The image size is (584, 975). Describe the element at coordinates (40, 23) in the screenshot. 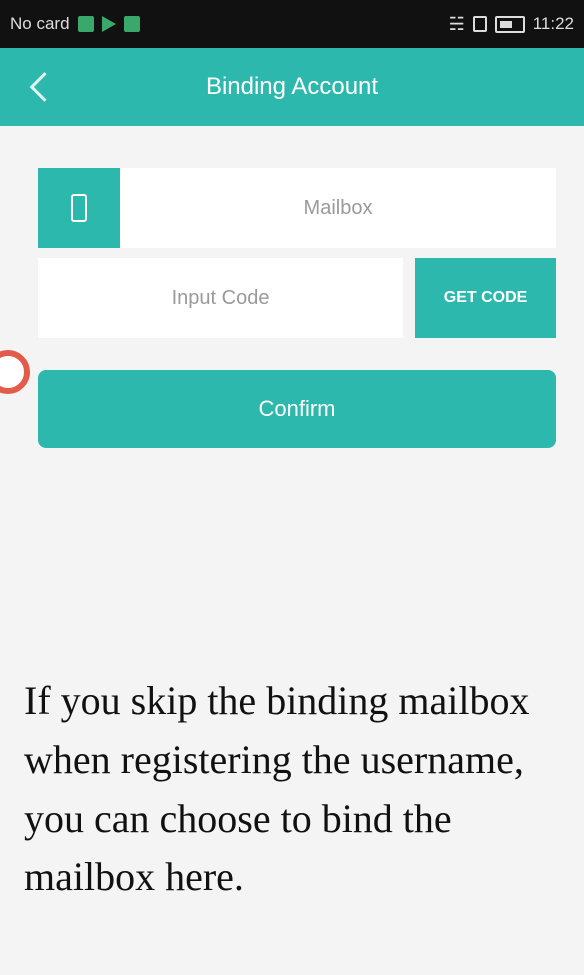

I see `carrier-text: No card` at that location.